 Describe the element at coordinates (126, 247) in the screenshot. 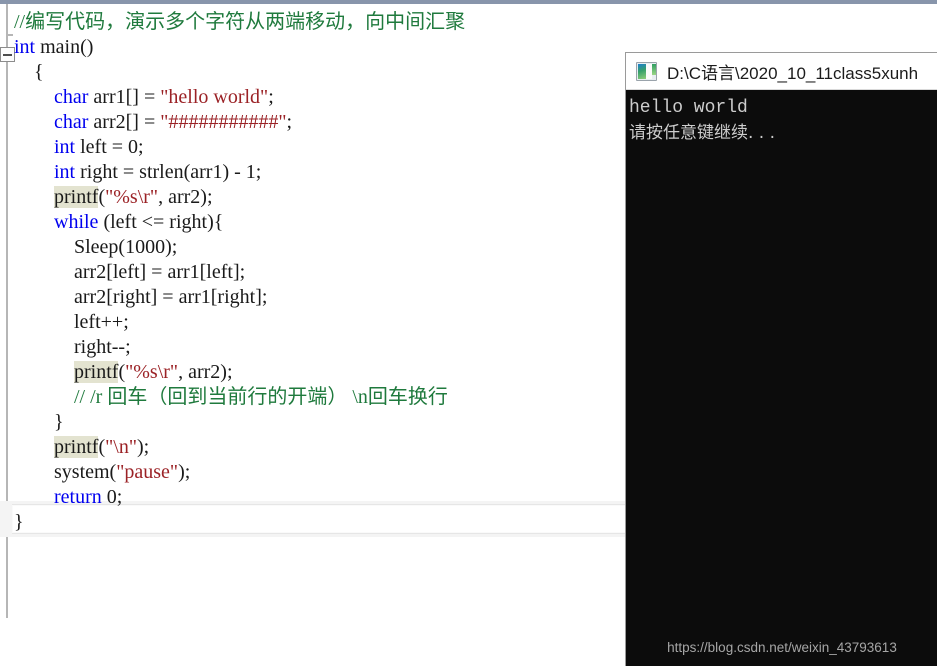

I see `code-token-plain: Sleep(1000);` at that location.